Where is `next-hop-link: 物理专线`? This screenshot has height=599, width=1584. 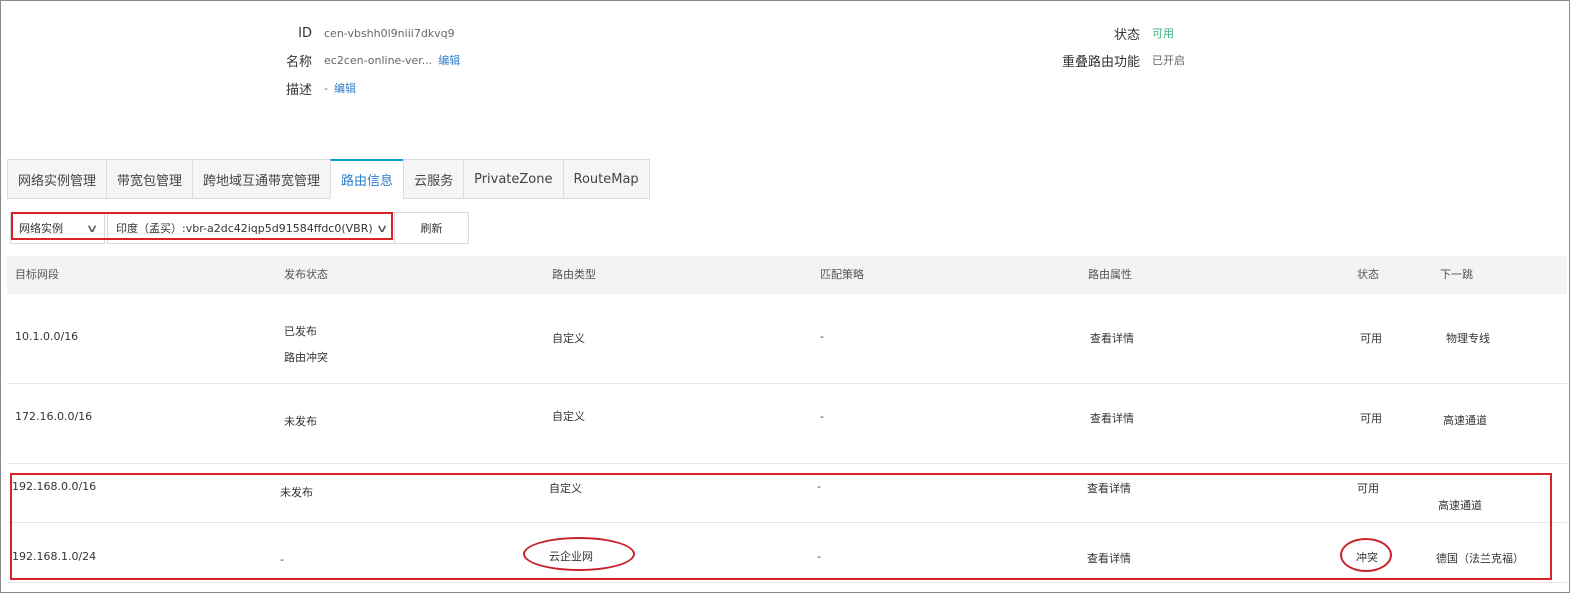
next-hop-link: 物理专线 is located at coordinates (1468, 338).